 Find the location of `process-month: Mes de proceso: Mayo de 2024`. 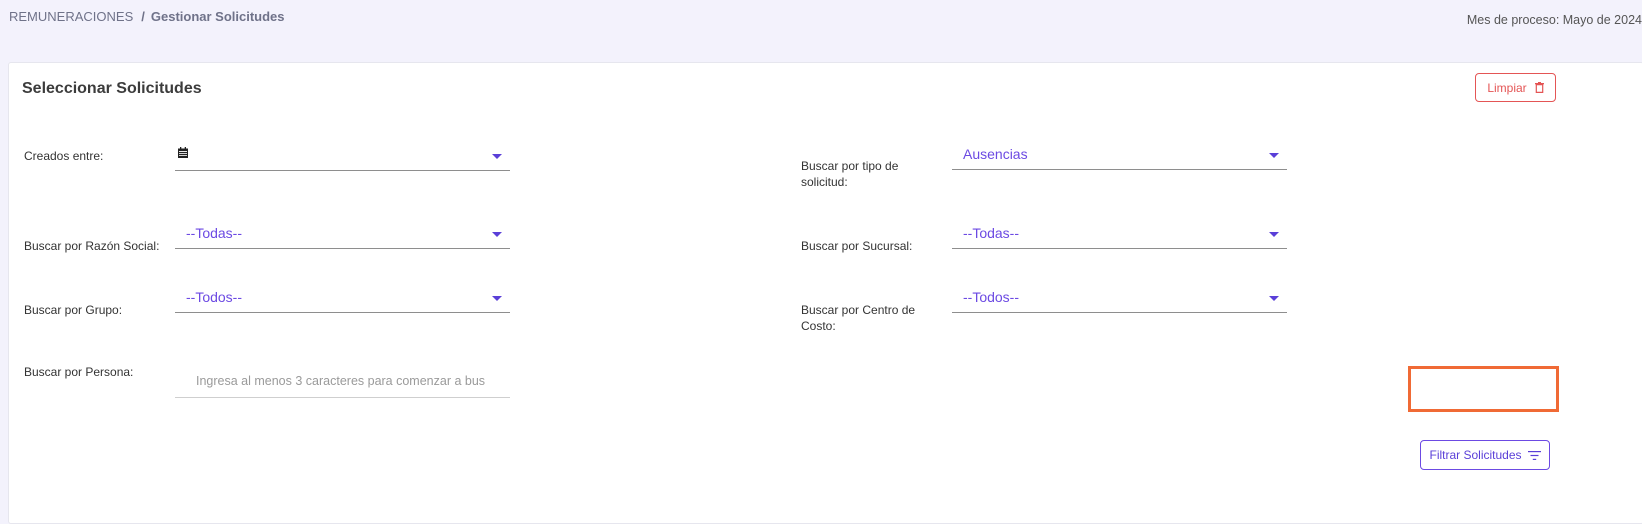

process-month: Mes de proceso: Mayo de 2024 is located at coordinates (1554, 20).